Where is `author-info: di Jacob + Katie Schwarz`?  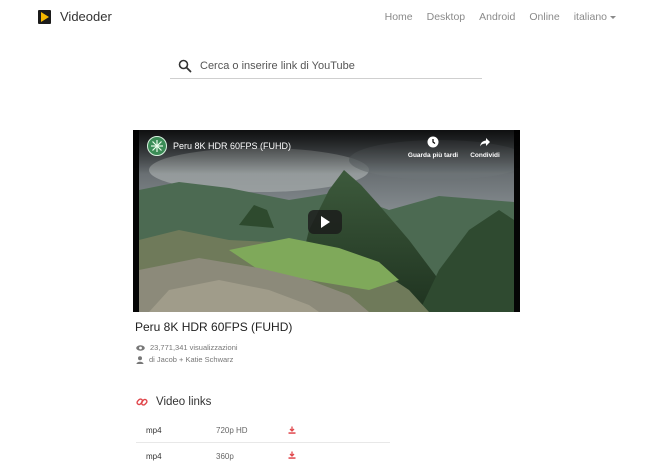 author-info: di Jacob + Katie Schwarz is located at coordinates (184, 359).